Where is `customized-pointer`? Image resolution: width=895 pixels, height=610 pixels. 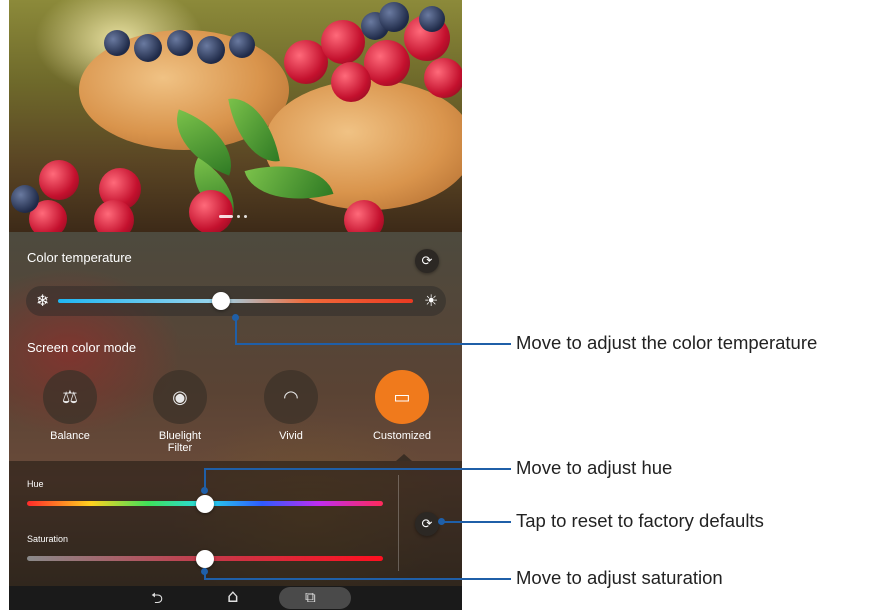 customized-pointer is located at coordinates (404, 457).